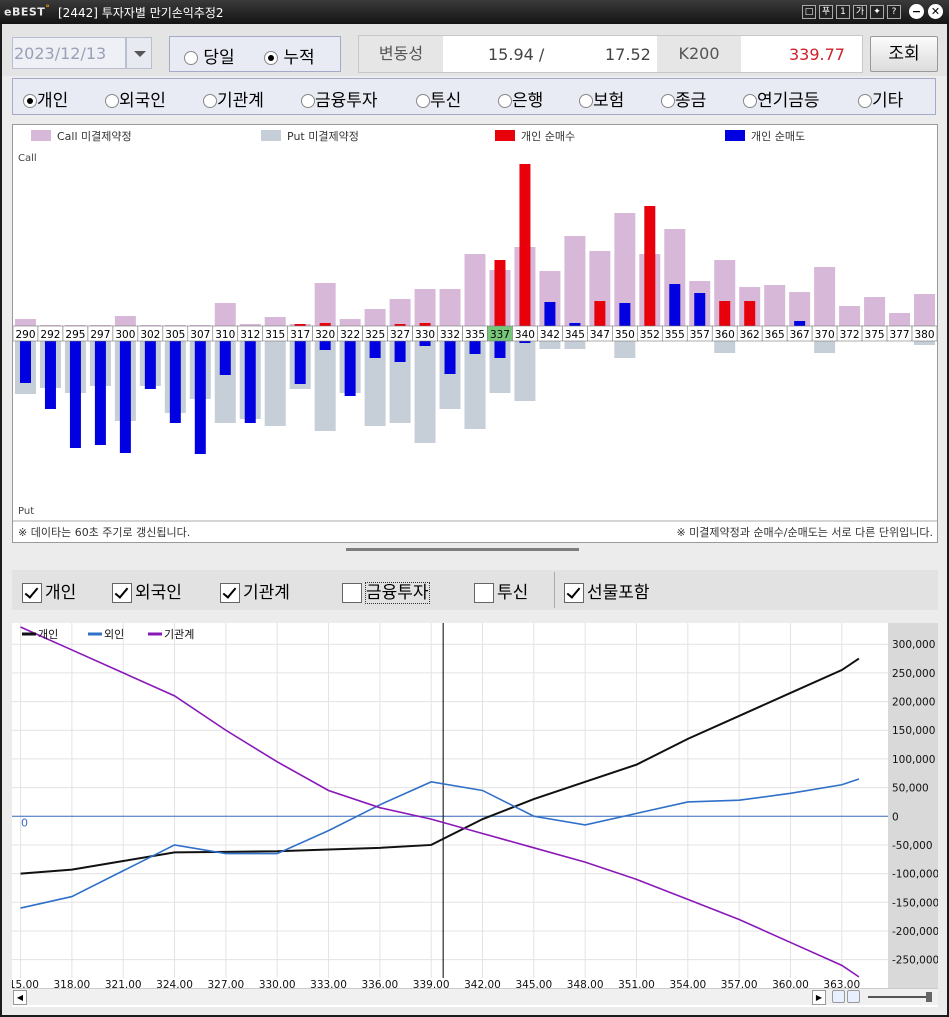 This screenshot has height=1017, width=949. Describe the element at coordinates (700, 335) in the screenshot. I see `strike-label: 357` at that location.